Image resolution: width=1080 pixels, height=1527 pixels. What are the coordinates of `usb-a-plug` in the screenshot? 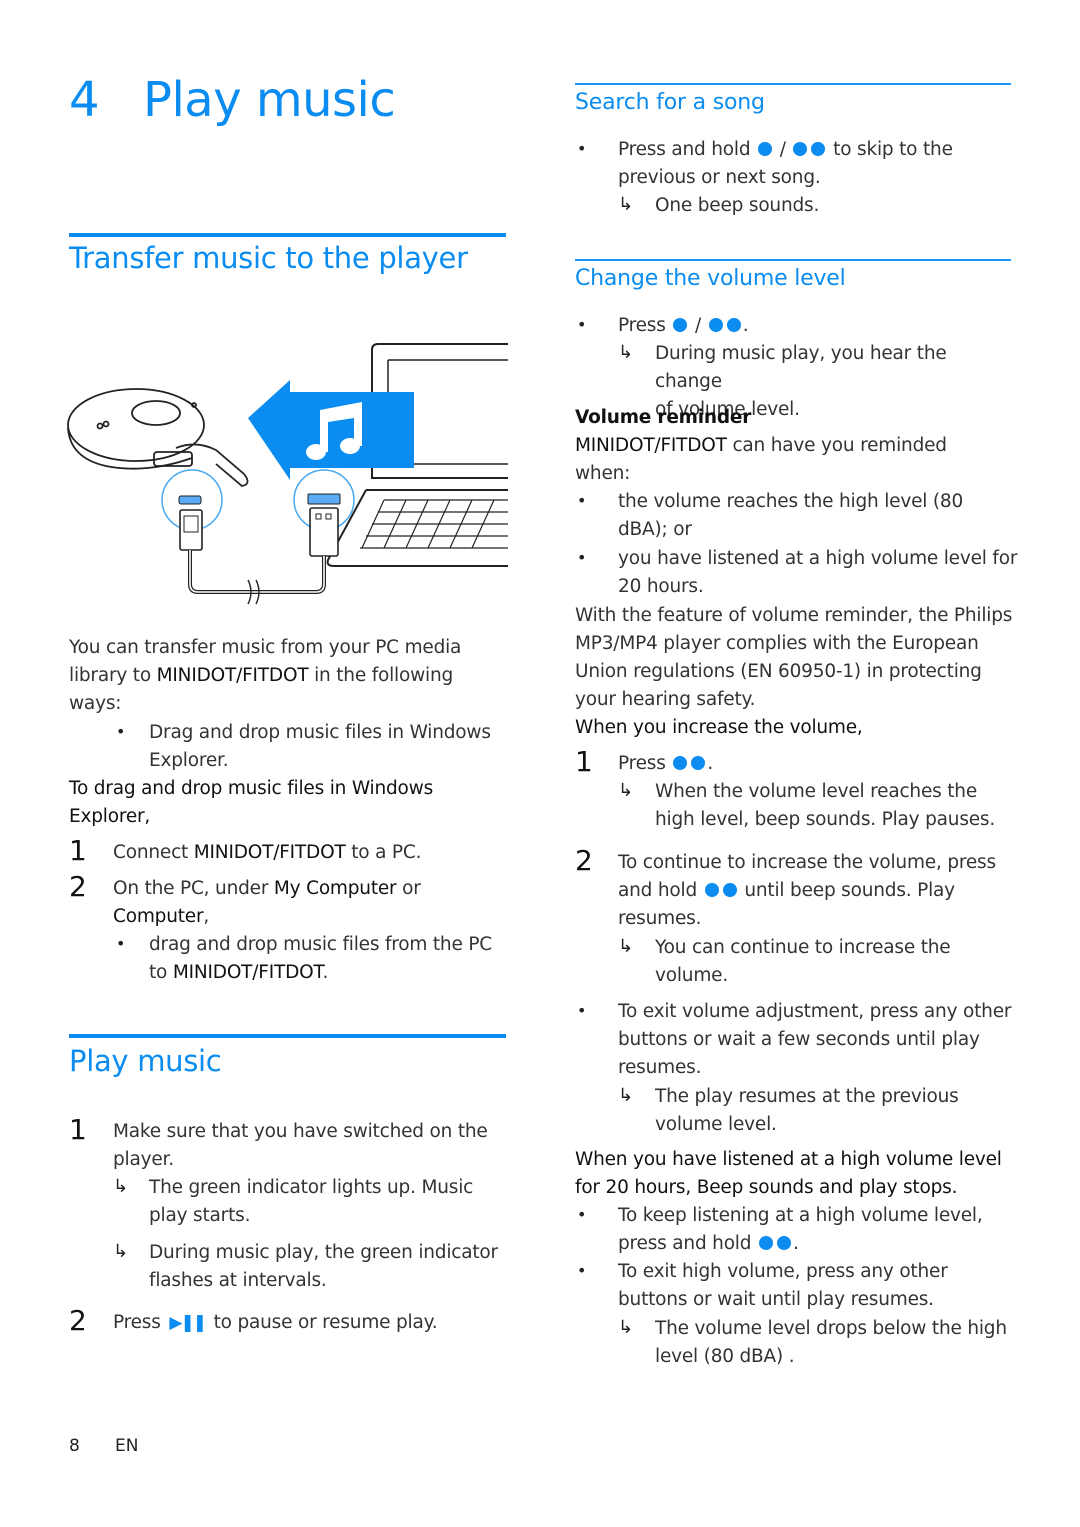 It's located at (324, 532).